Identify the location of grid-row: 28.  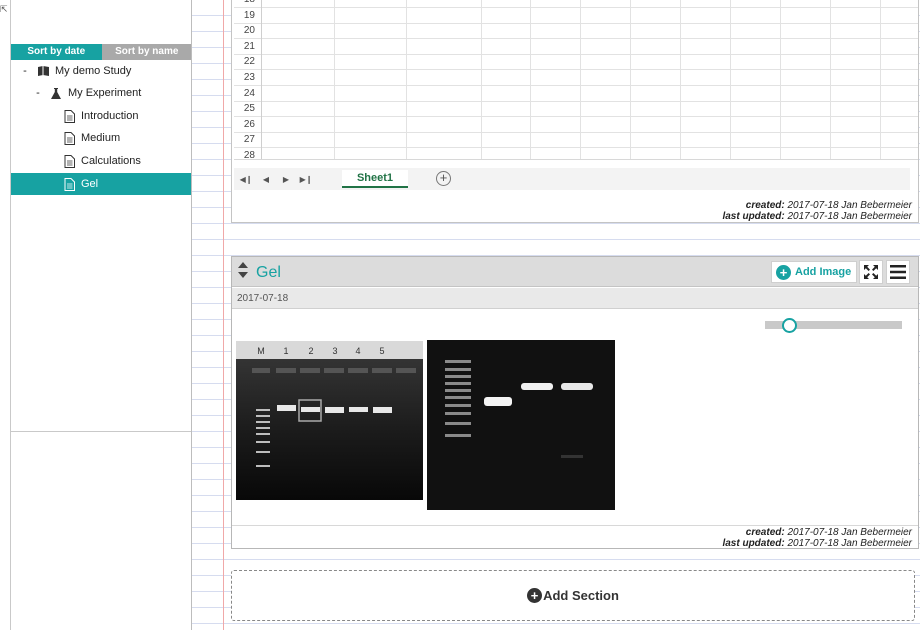
(576, 153).